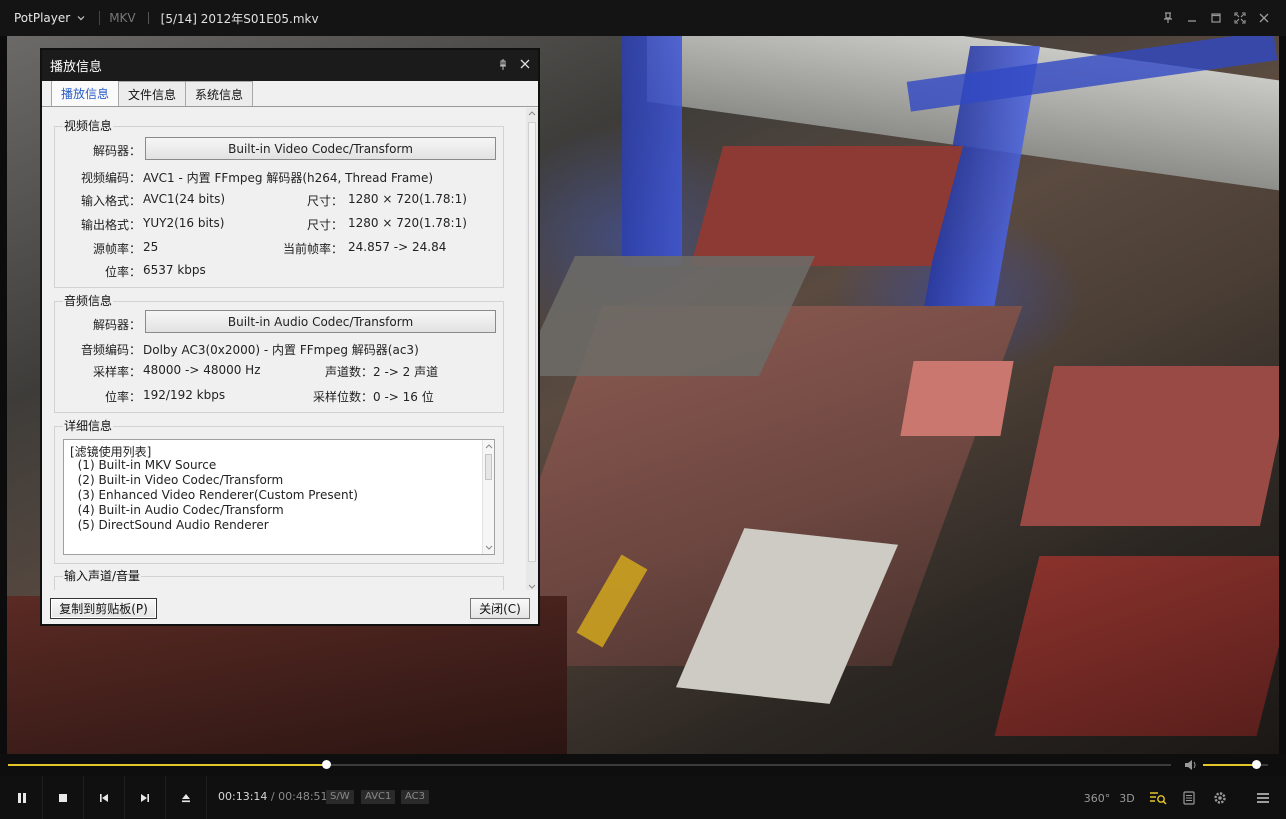 This screenshot has height=819, width=1286. I want to click on dialog-tabs: 播放信息 文件信息 系统信息, so click(290, 93).